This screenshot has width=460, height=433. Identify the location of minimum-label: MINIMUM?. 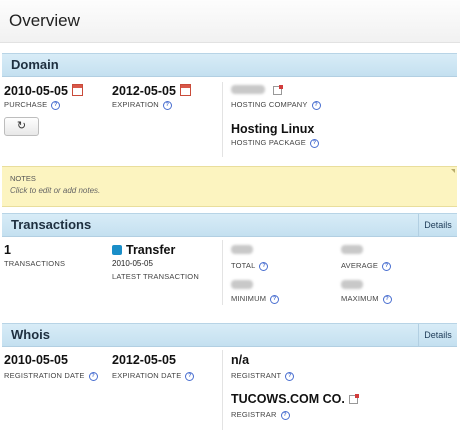
(255, 299).